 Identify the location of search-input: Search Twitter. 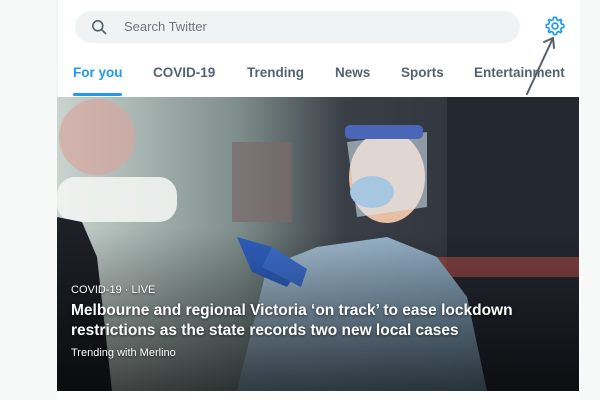
(165, 27).